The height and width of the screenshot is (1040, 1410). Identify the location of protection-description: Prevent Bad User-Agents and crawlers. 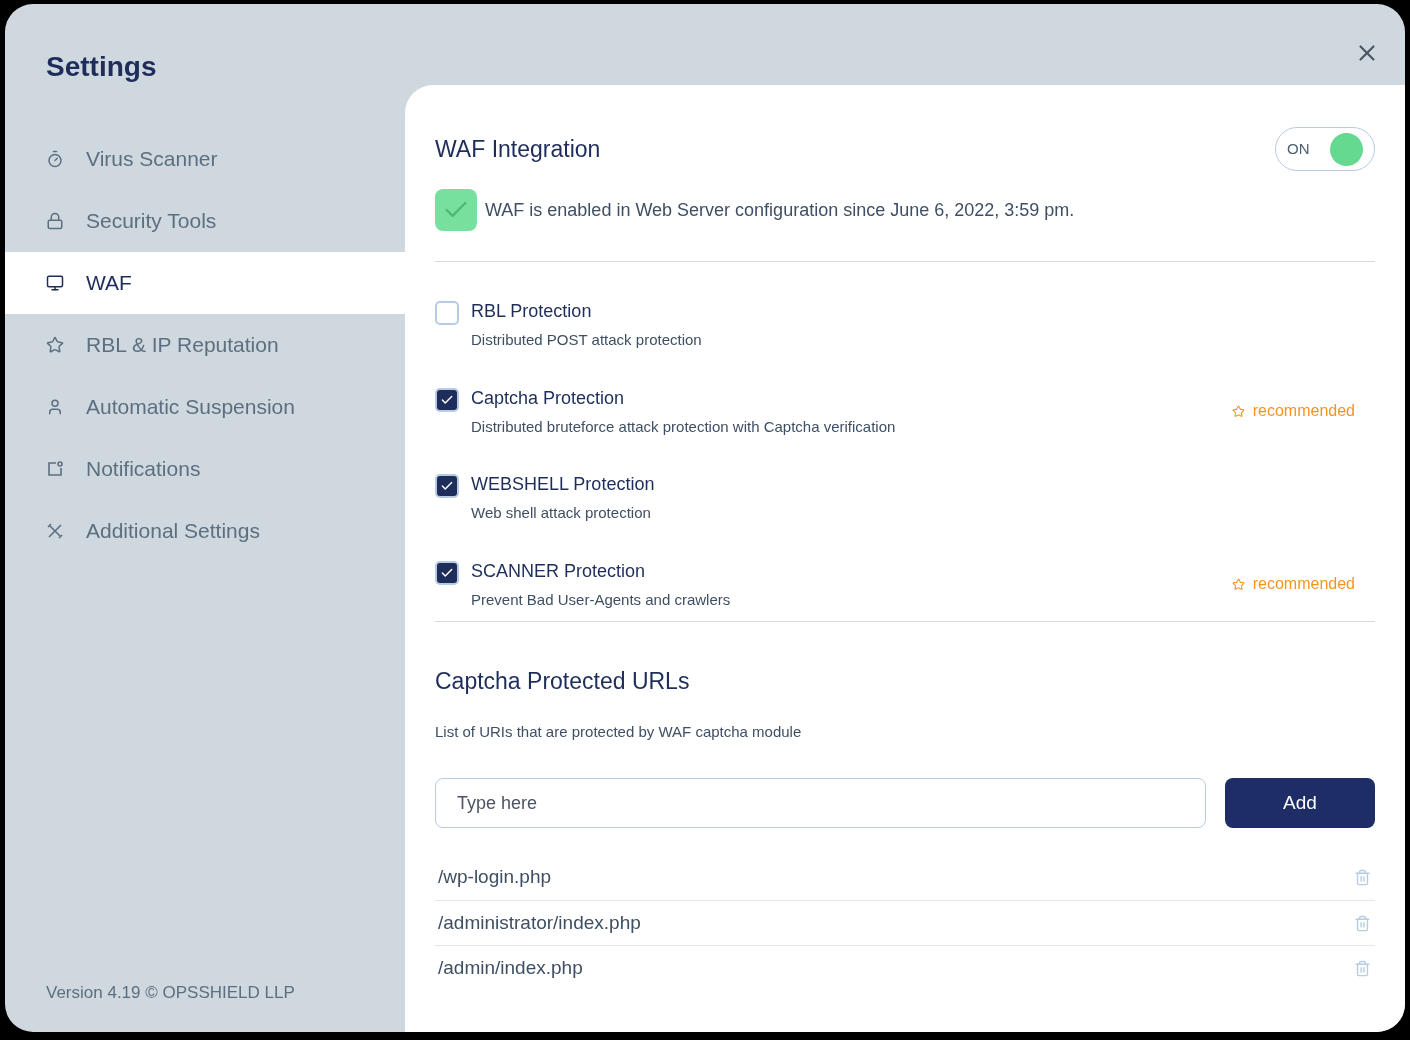
(601, 599).